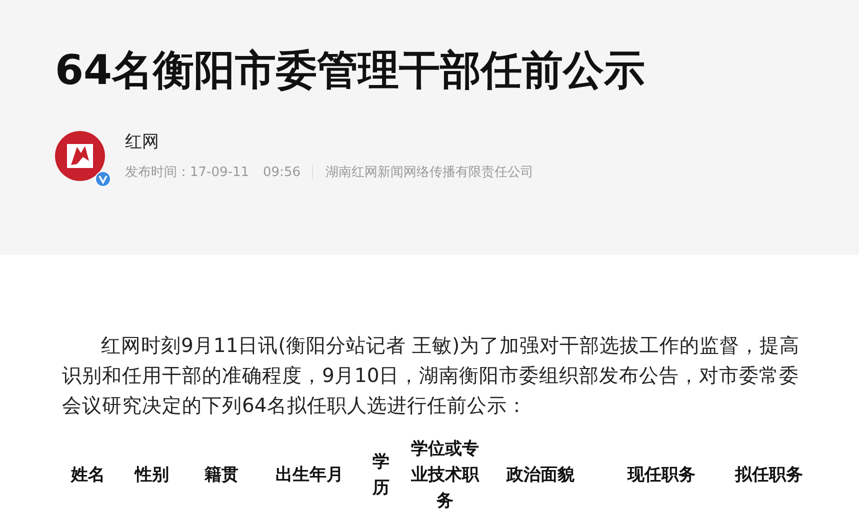 The width and height of the screenshot is (859, 532). I want to click on column-header: 政治面貌, so click(540, 475).